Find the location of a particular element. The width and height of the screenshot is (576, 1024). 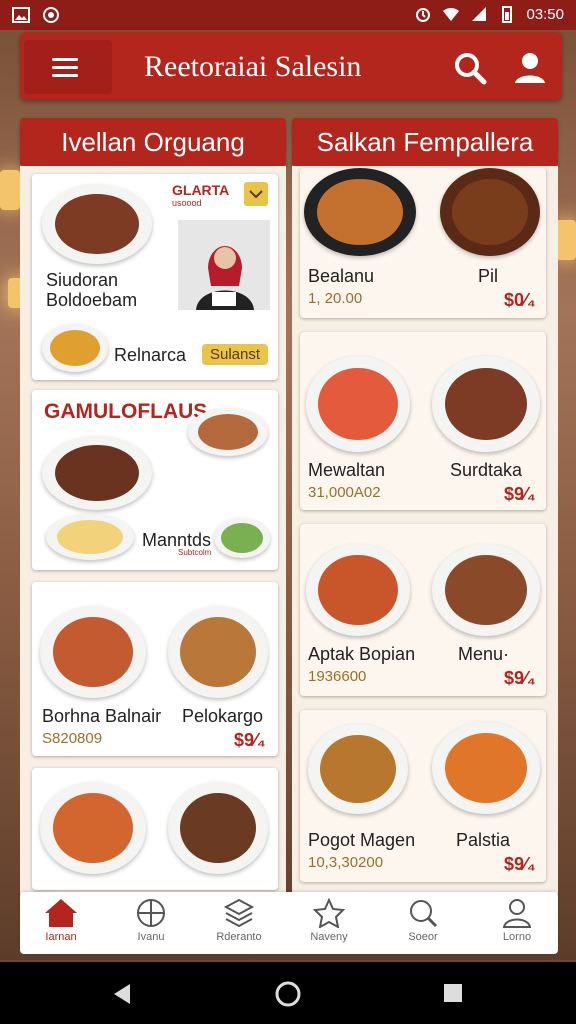

category-banner: GAMULOFLAUS is located at coordinates (126, 411).